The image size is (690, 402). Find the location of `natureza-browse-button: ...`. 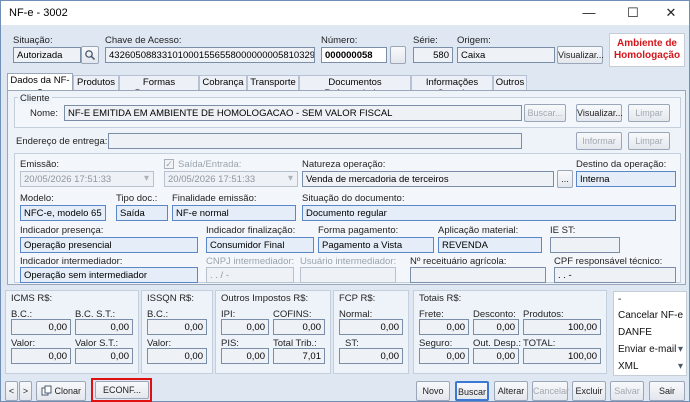

natureza-browse-button: ... is located at coordinates (565, 179).